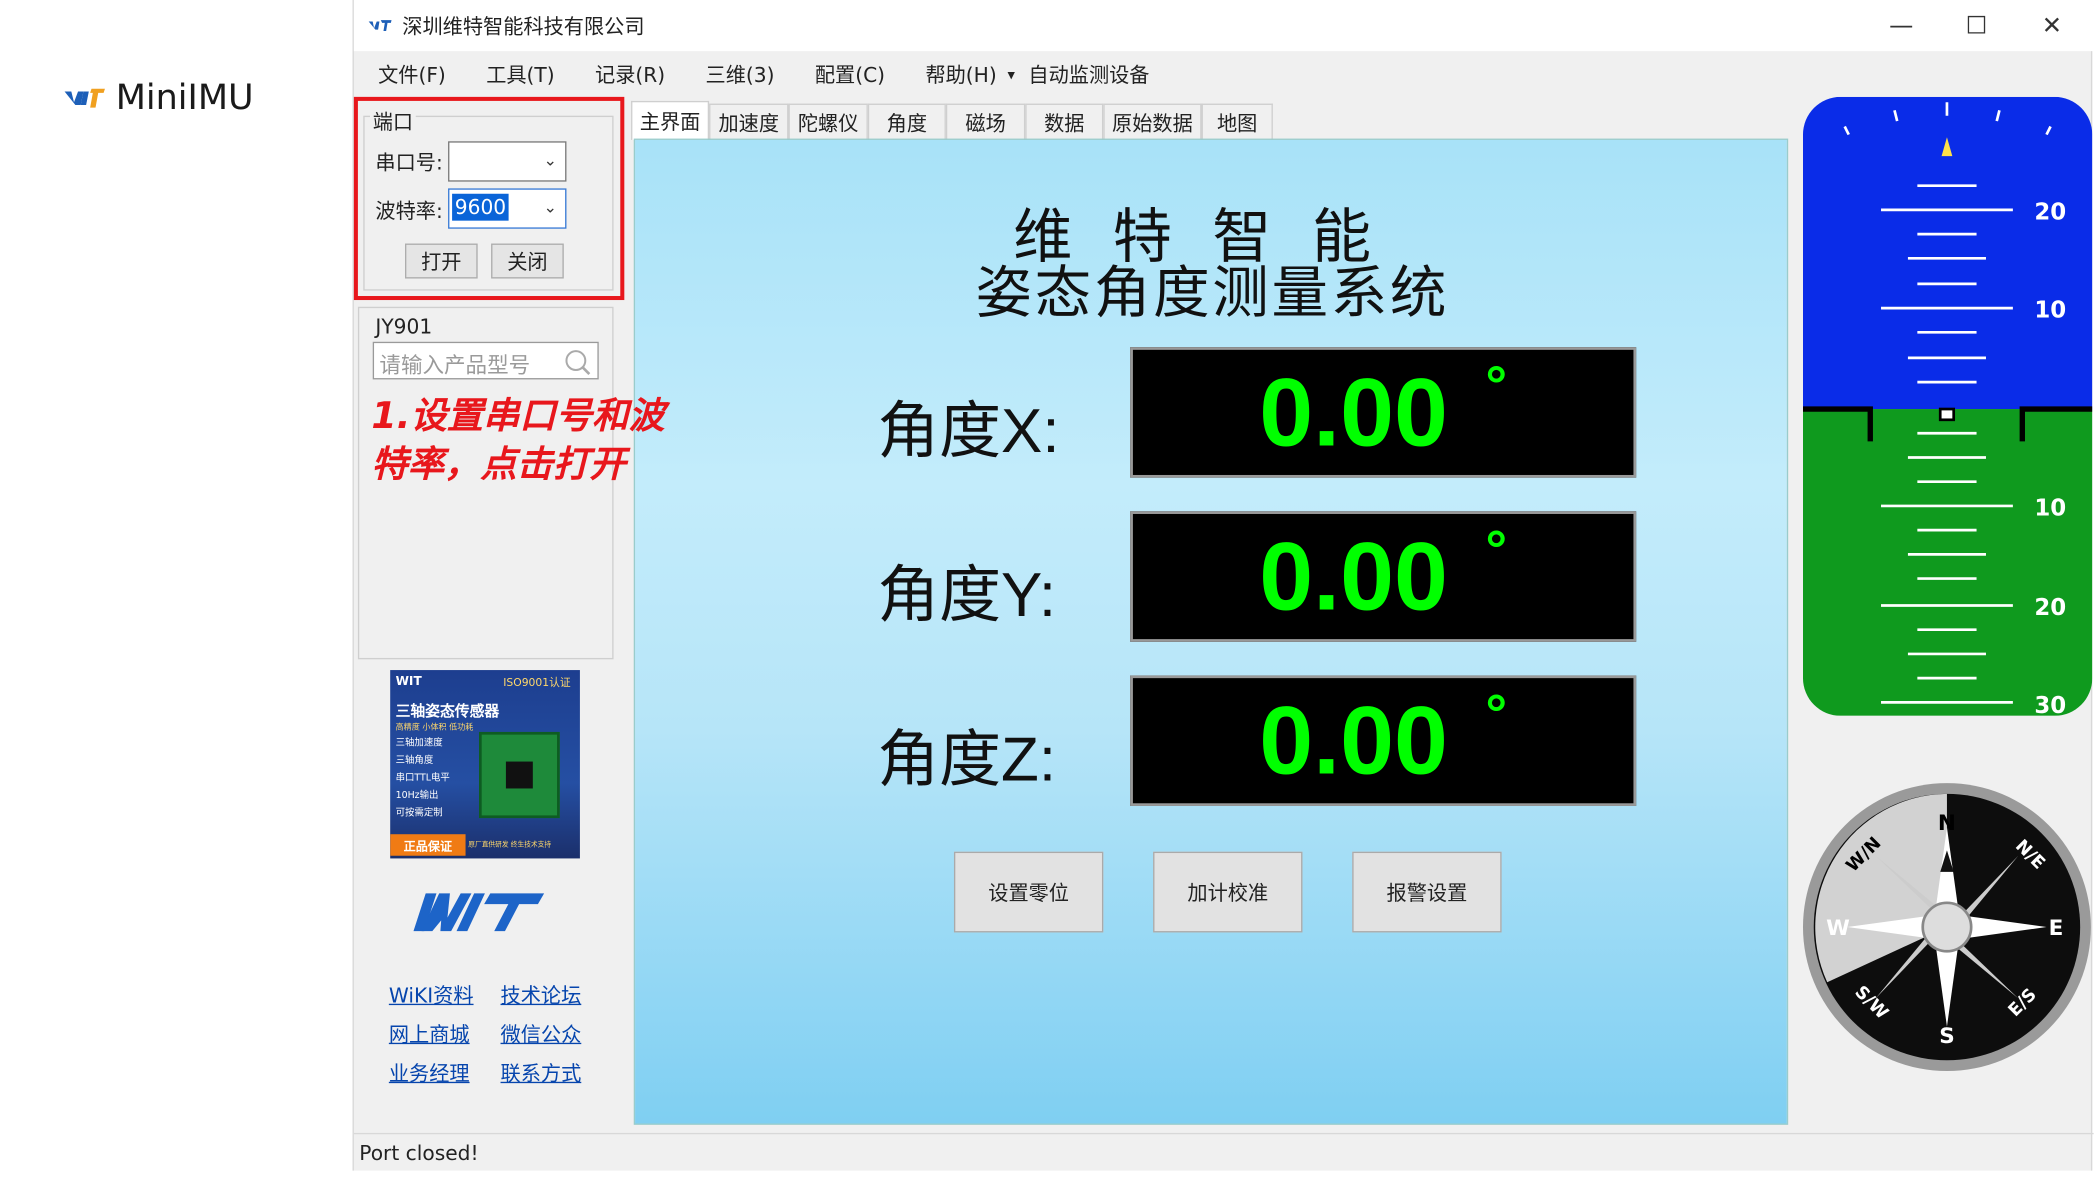 This screenshot has height=1184, width=2099. I want to click on product-search-placeholder: 请输入产品型号, so click(455, 365).